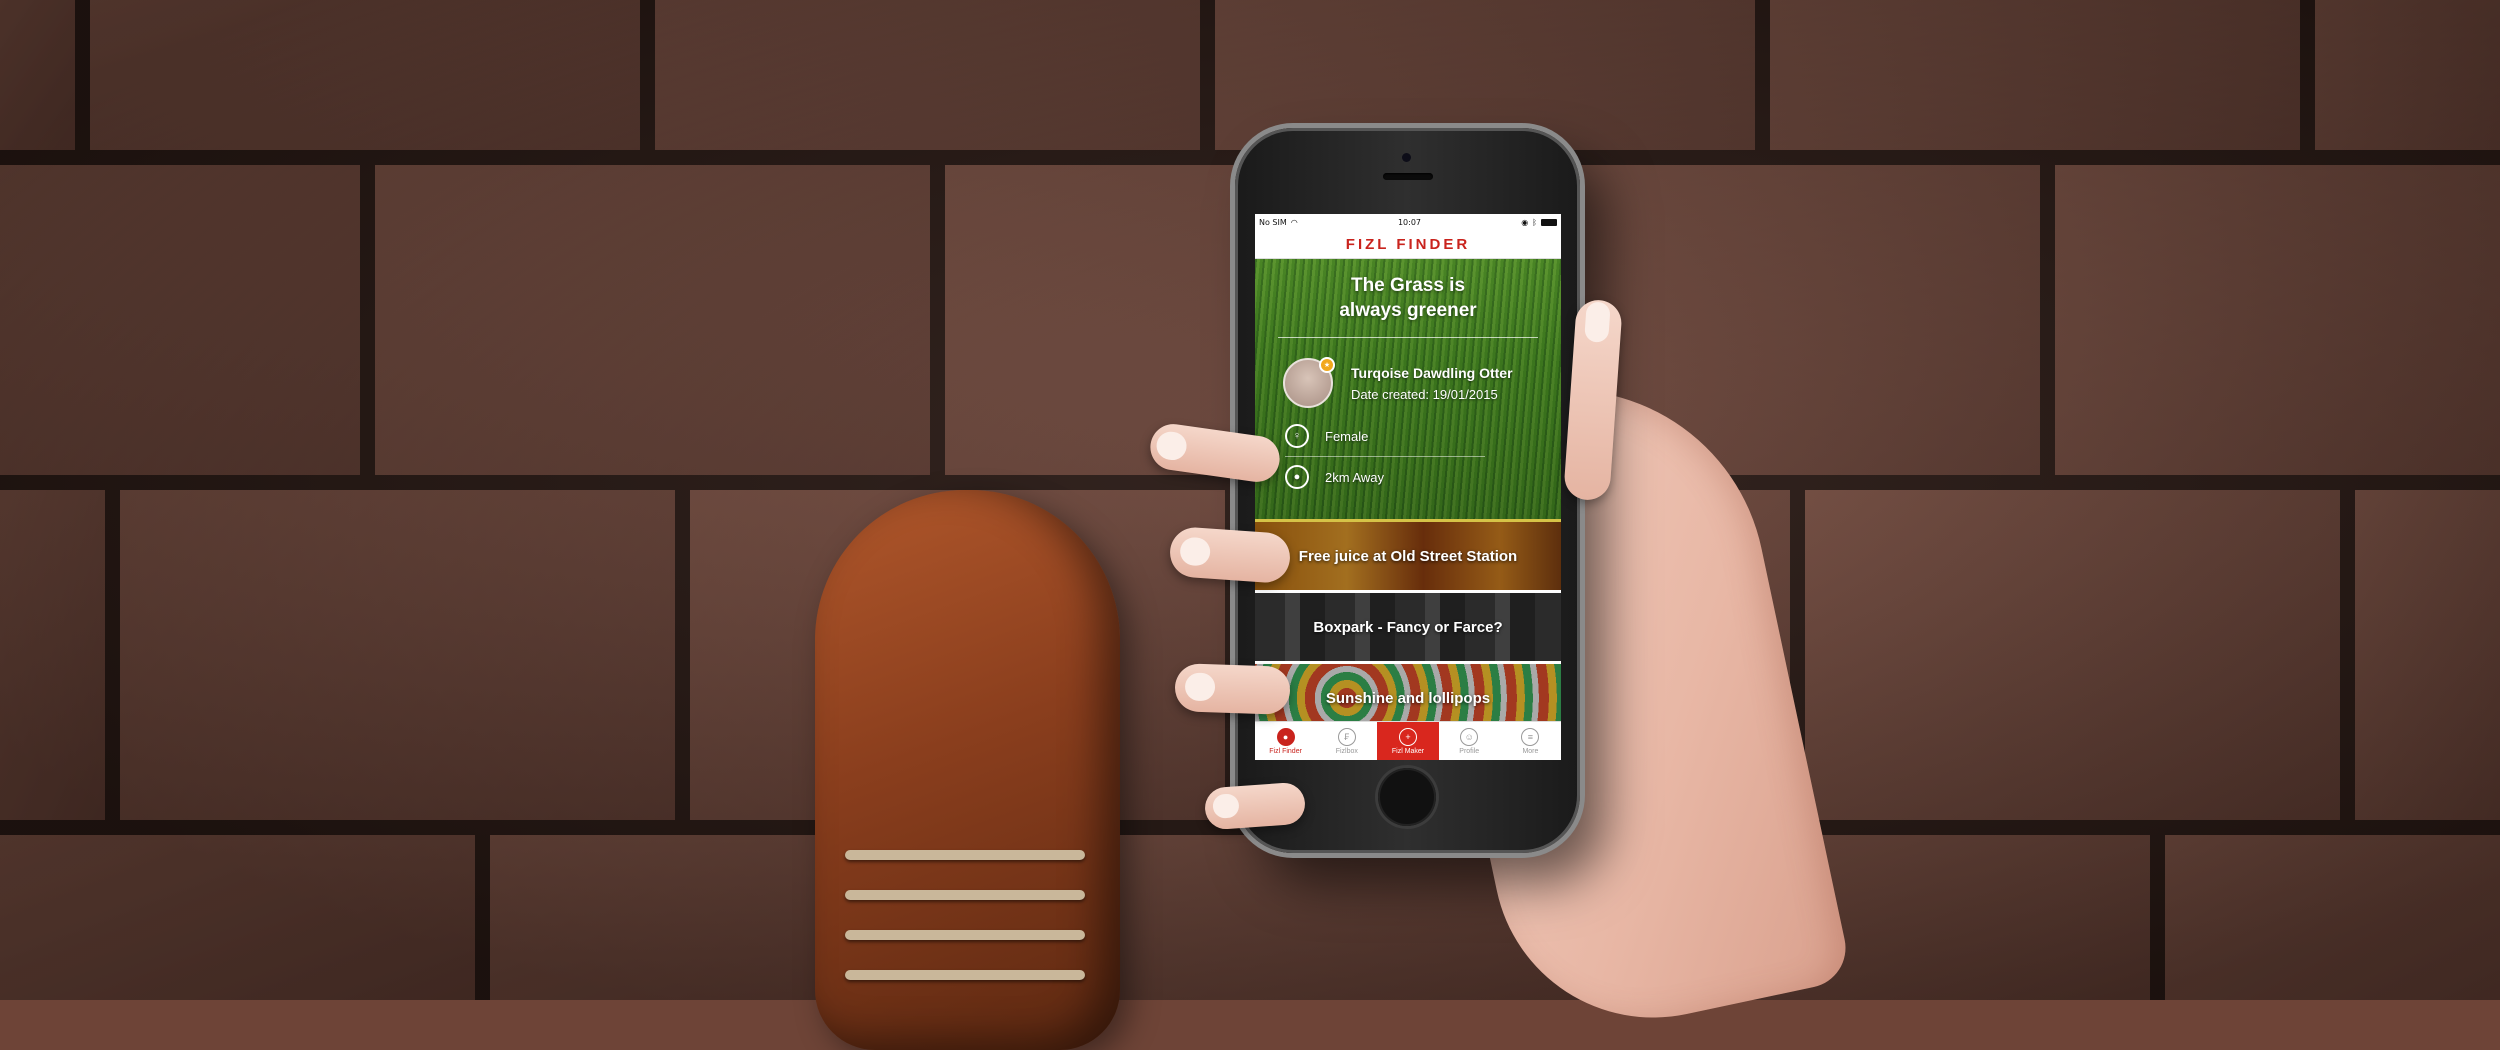 The width and height of the screenshot is (2500, 1050). Describe the element at coordinates (1294, 222) in the screenshot. I see `wifi-icon: ◠` at that location.